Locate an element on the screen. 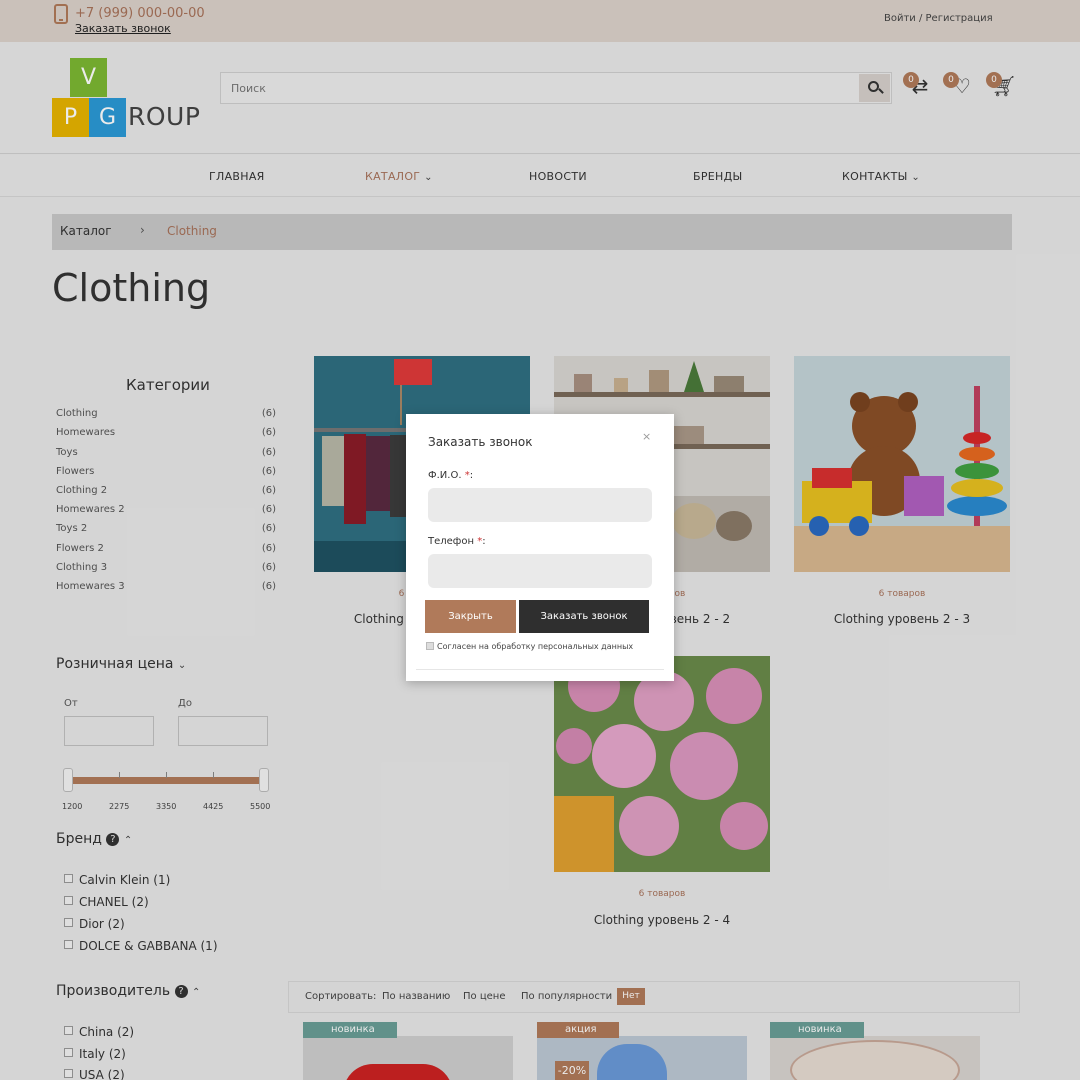  order-call-button: Заказать звонок is located at coordinates (584, 616).